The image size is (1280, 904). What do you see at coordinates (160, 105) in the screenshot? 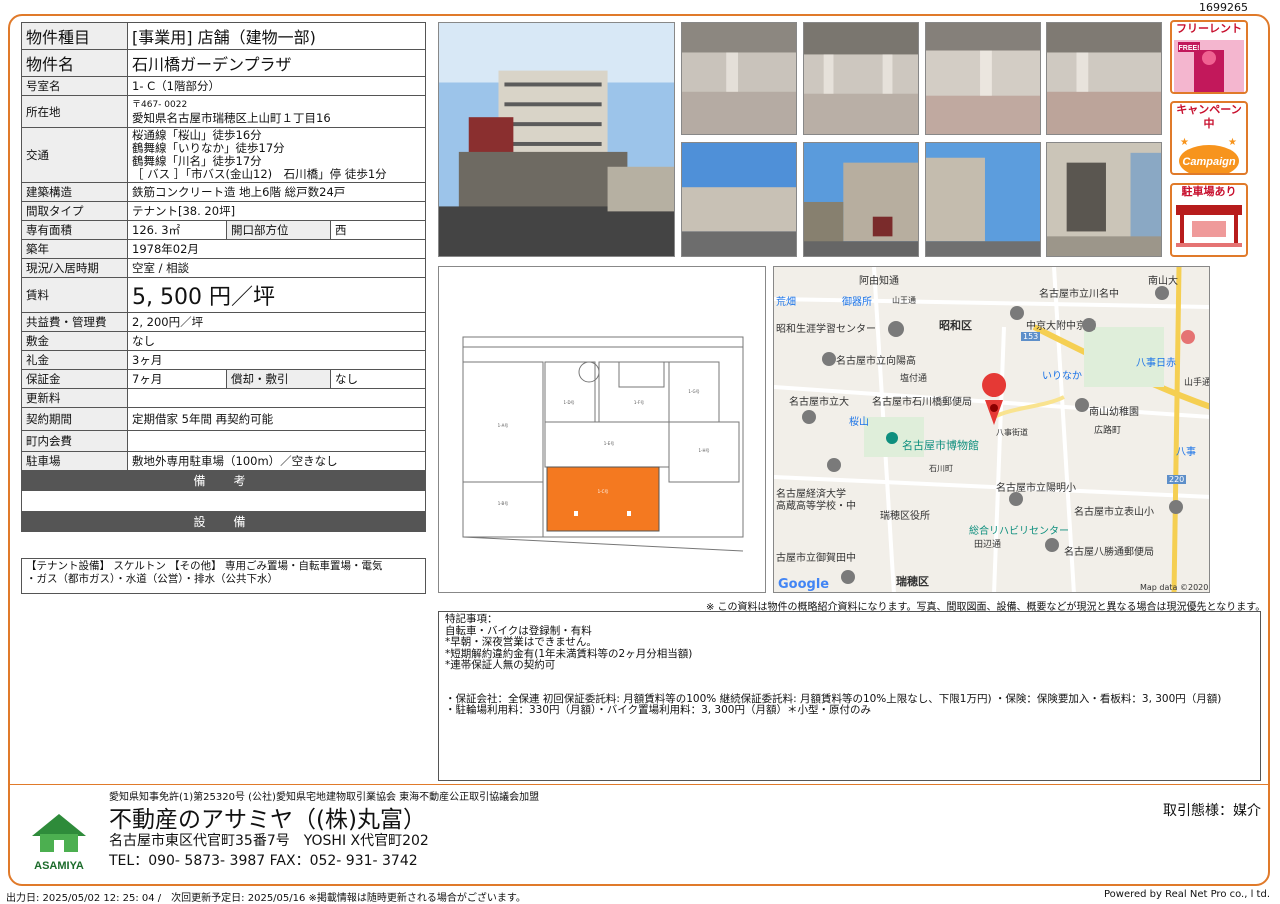
I see `postal-code: 〒467- 0022` at bounding box center [160, 105].